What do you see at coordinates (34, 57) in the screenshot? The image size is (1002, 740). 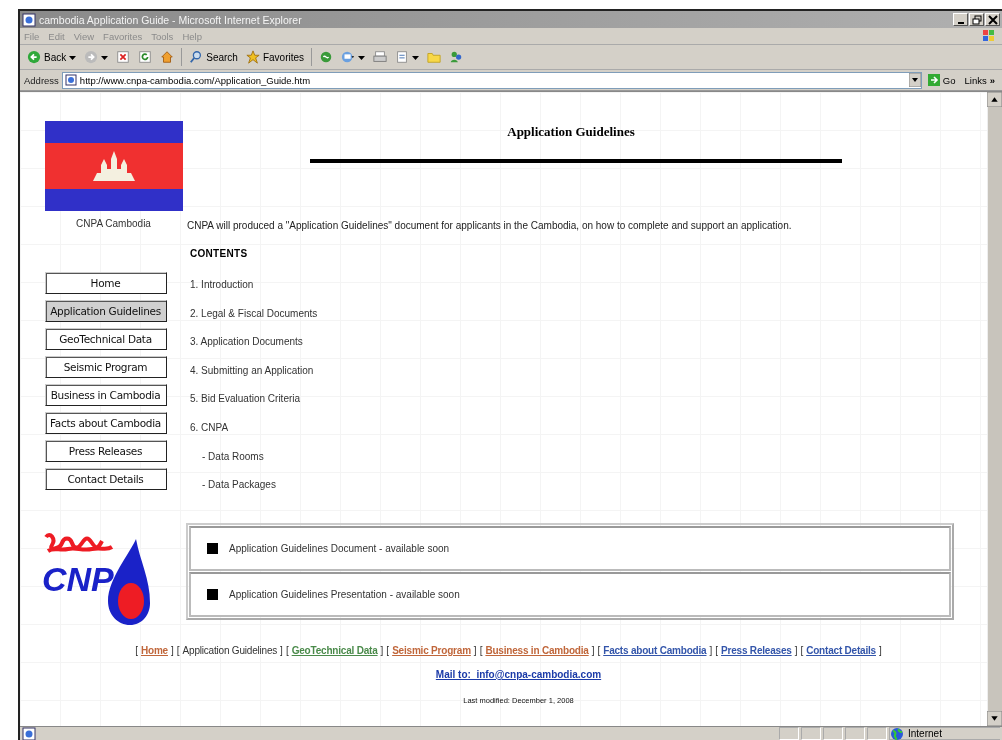 I see `back-arrow-icon` at bounding box center [34, 57].